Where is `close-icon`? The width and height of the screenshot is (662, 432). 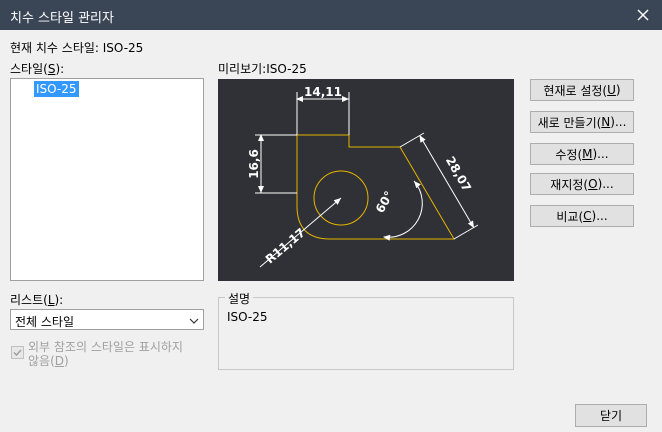
close-icon is located at coordinates (643, 15).